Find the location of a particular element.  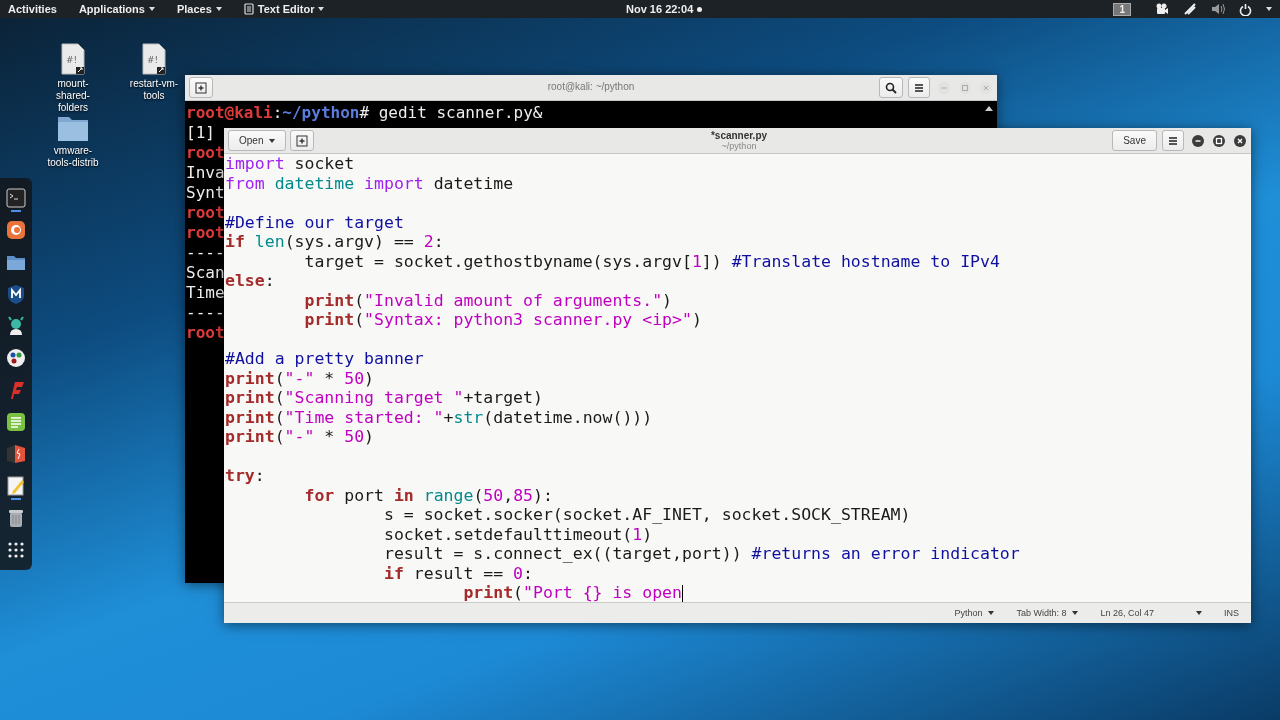

open-button: Open is located at coordinates (257, 140).